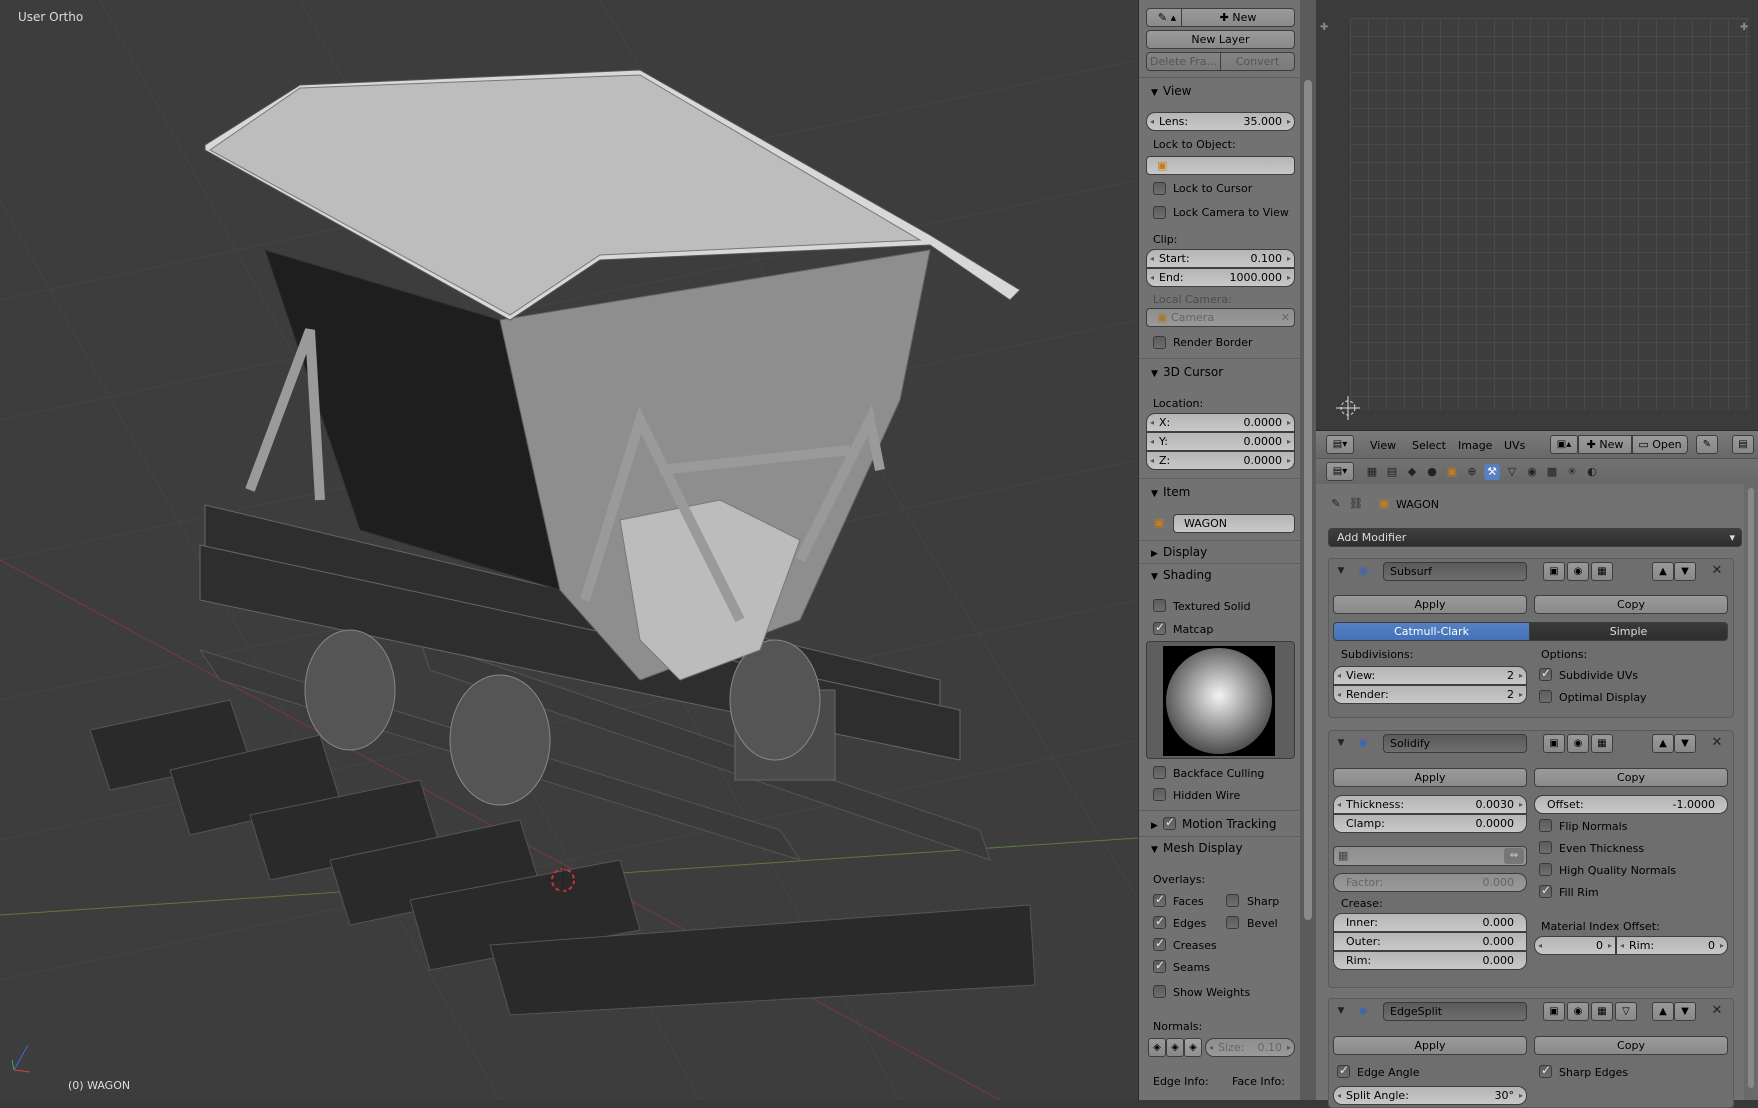 This screenshot has width=1758, height=1108. What do you see at coordinates (1672, 945) in the screenshot?
I see `material-rim-field: ◂ Rim: 0 ▸` at bounding box center [1672, 945].